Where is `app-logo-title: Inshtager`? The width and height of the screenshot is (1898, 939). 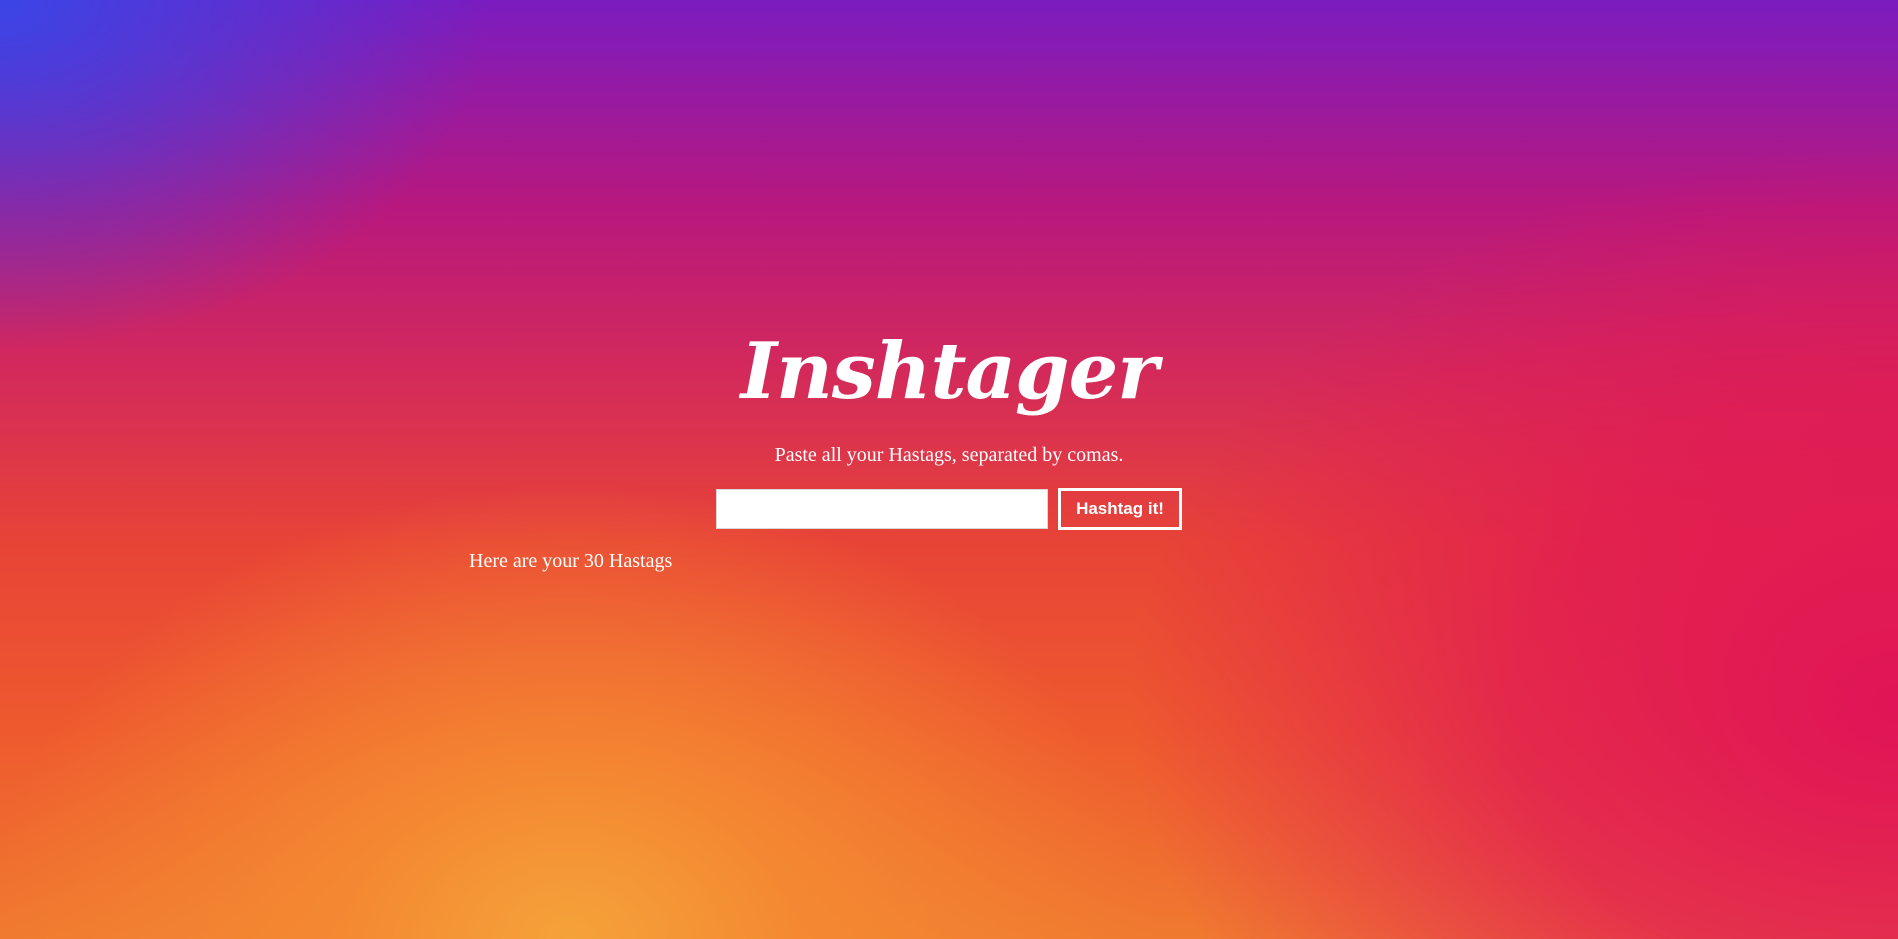 app-logo-title: Inshtager is located at coordinates (949, 371).